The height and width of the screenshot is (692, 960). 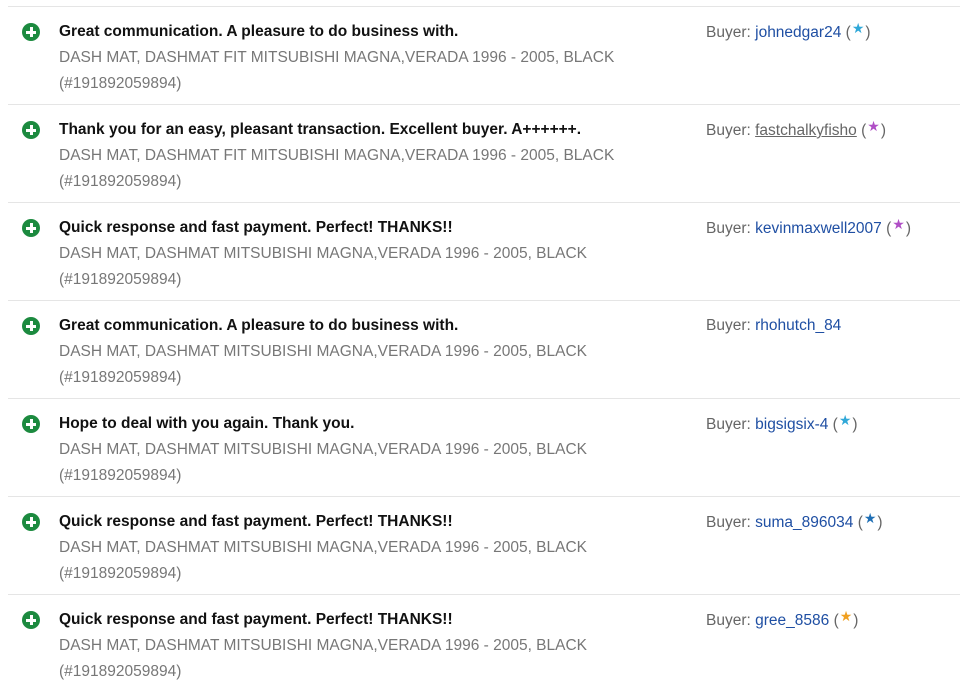 I want to click on buyer-info: Buyer: rhohutch_84, so click(x=773, y=326).